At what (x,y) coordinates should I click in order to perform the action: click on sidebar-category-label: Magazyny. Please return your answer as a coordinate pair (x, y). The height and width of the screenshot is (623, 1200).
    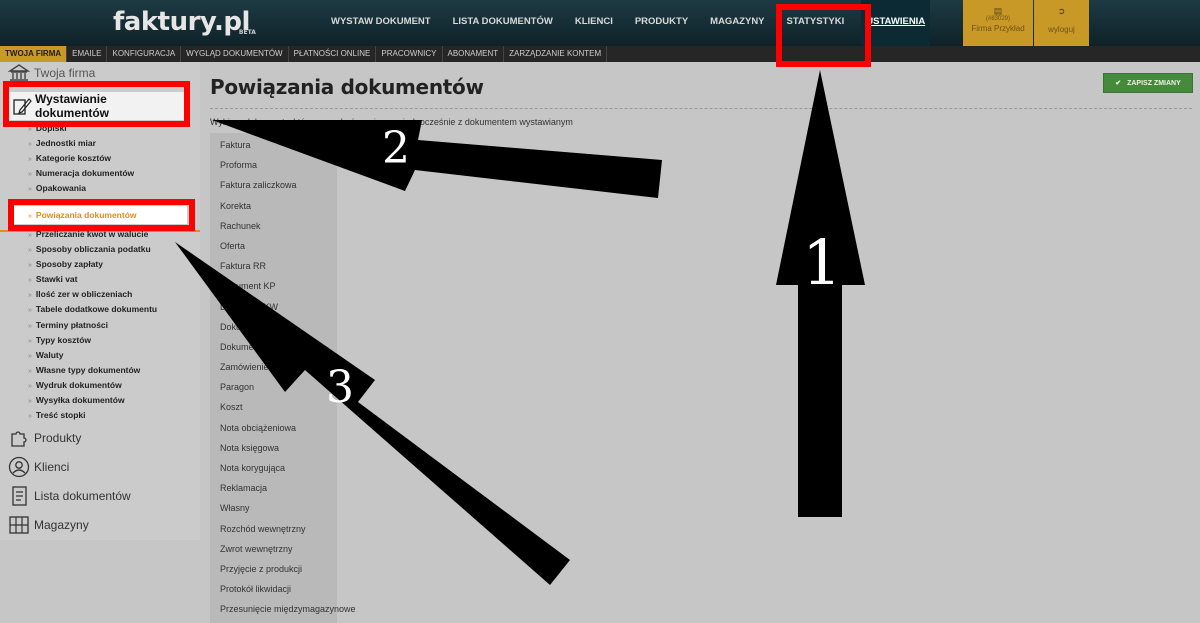
    Looking at the image, I should click on (61, 525).